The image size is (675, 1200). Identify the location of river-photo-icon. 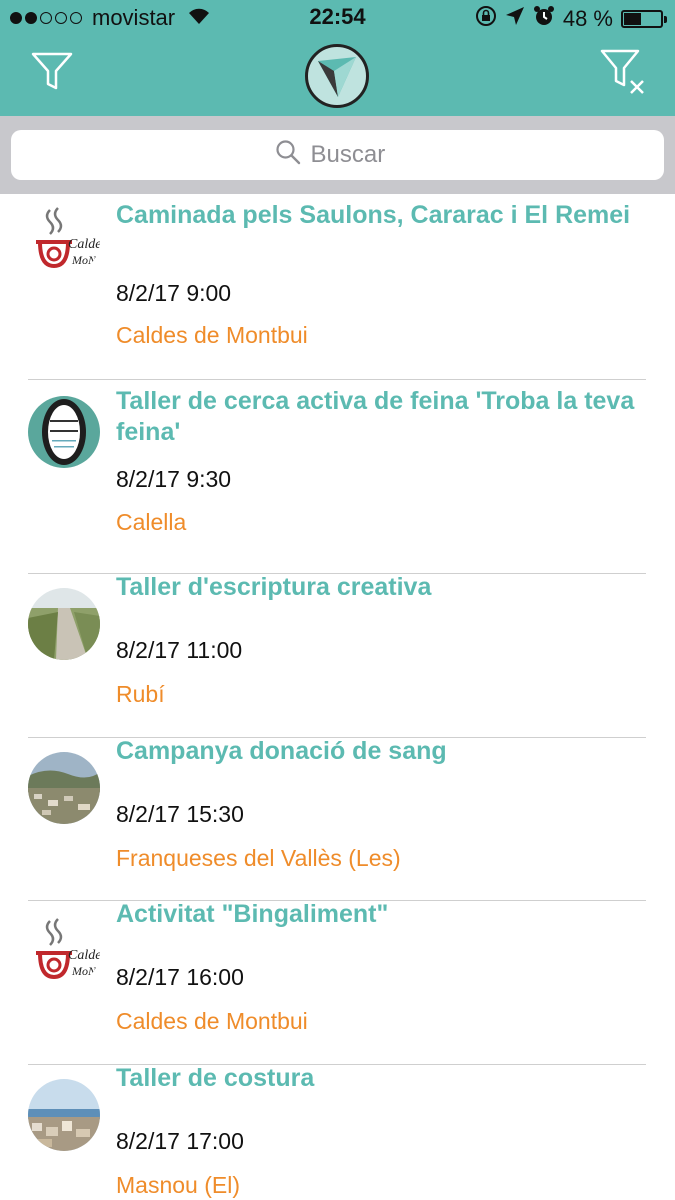
(64, 624).